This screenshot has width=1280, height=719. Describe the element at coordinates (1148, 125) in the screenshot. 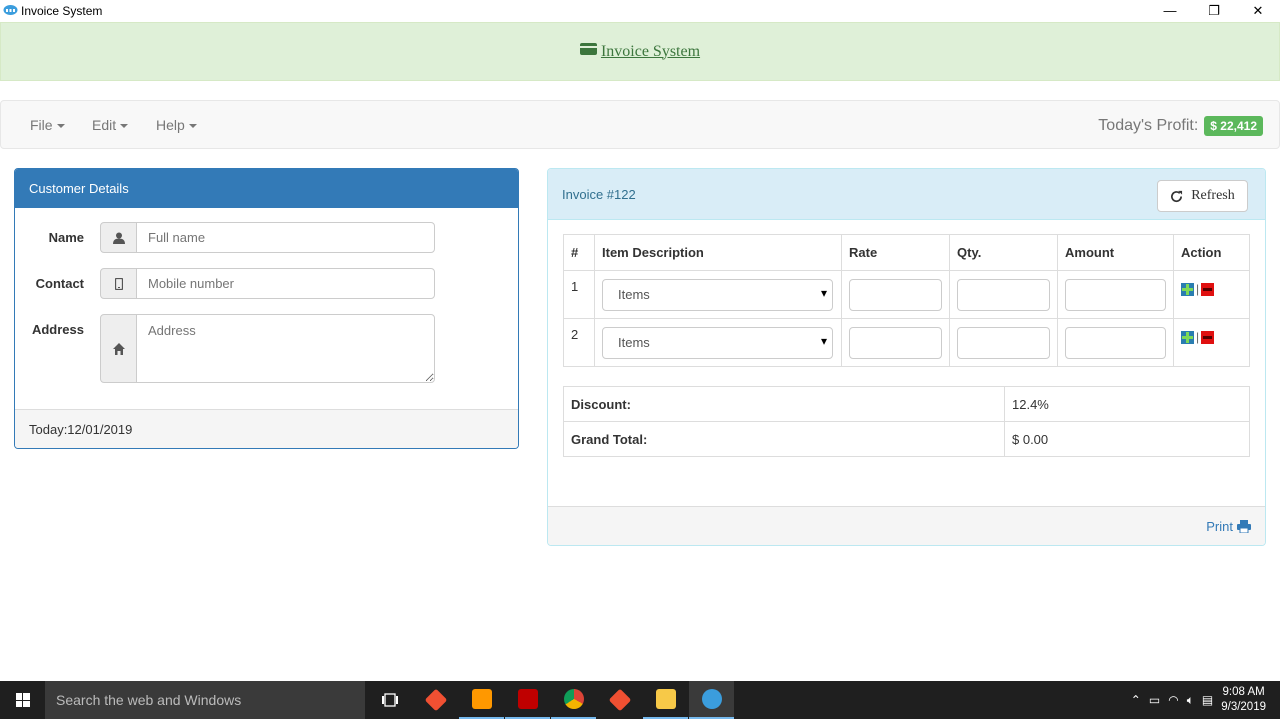

I see `profit-label: Today's Profit:` at that location.